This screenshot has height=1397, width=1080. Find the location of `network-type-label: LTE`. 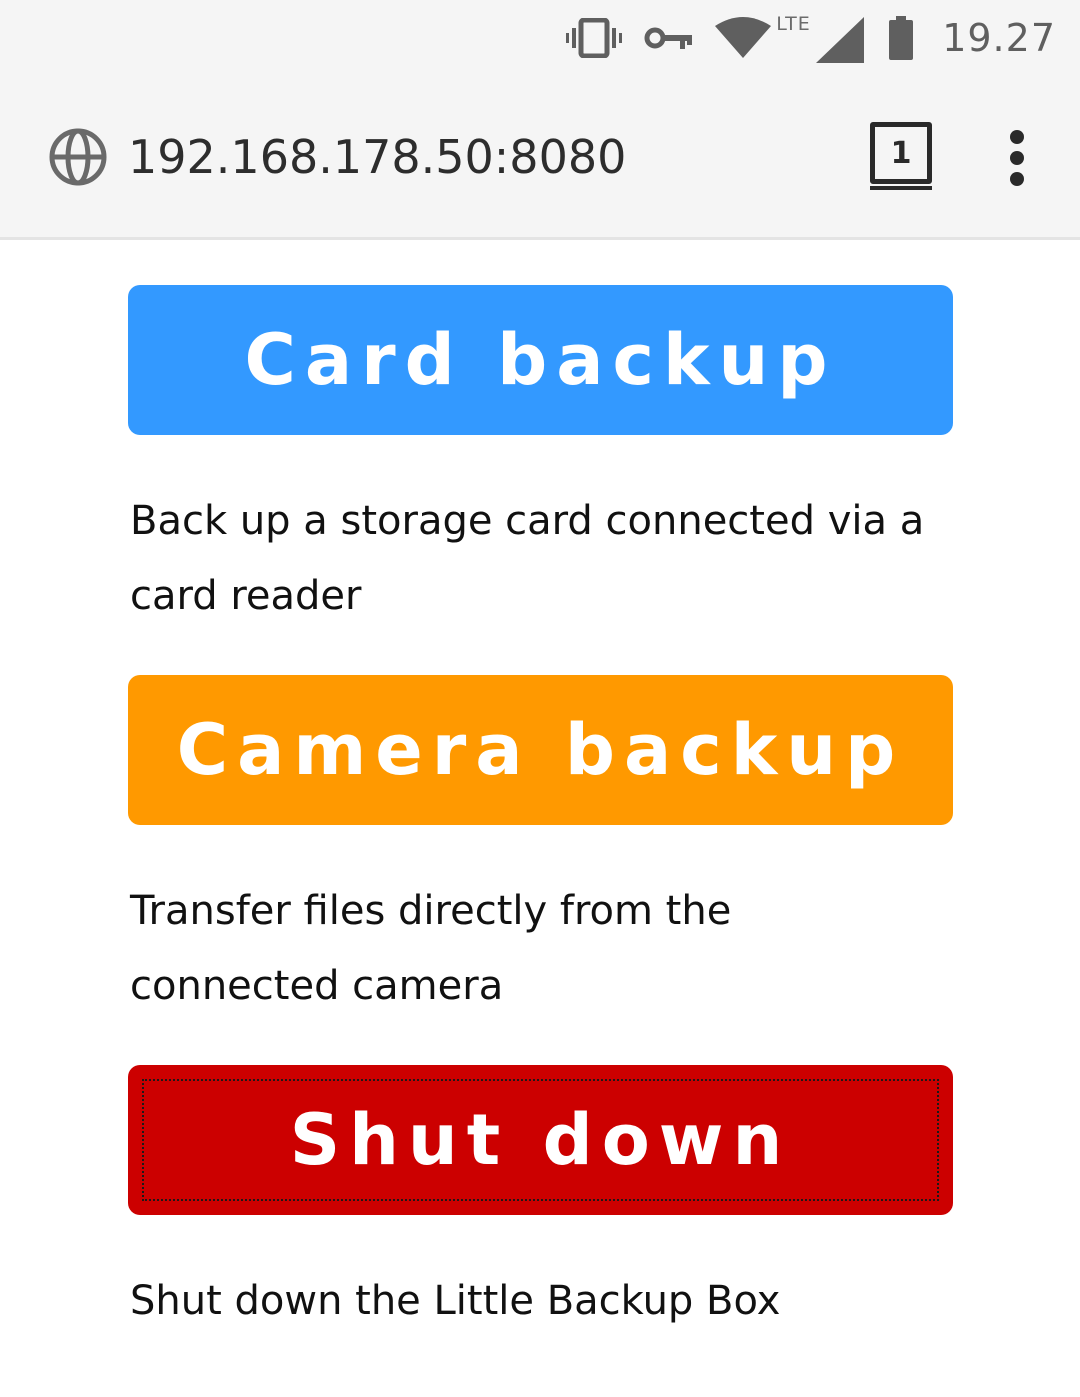

network-type-label: LTE is located at coordinates (793, 24).